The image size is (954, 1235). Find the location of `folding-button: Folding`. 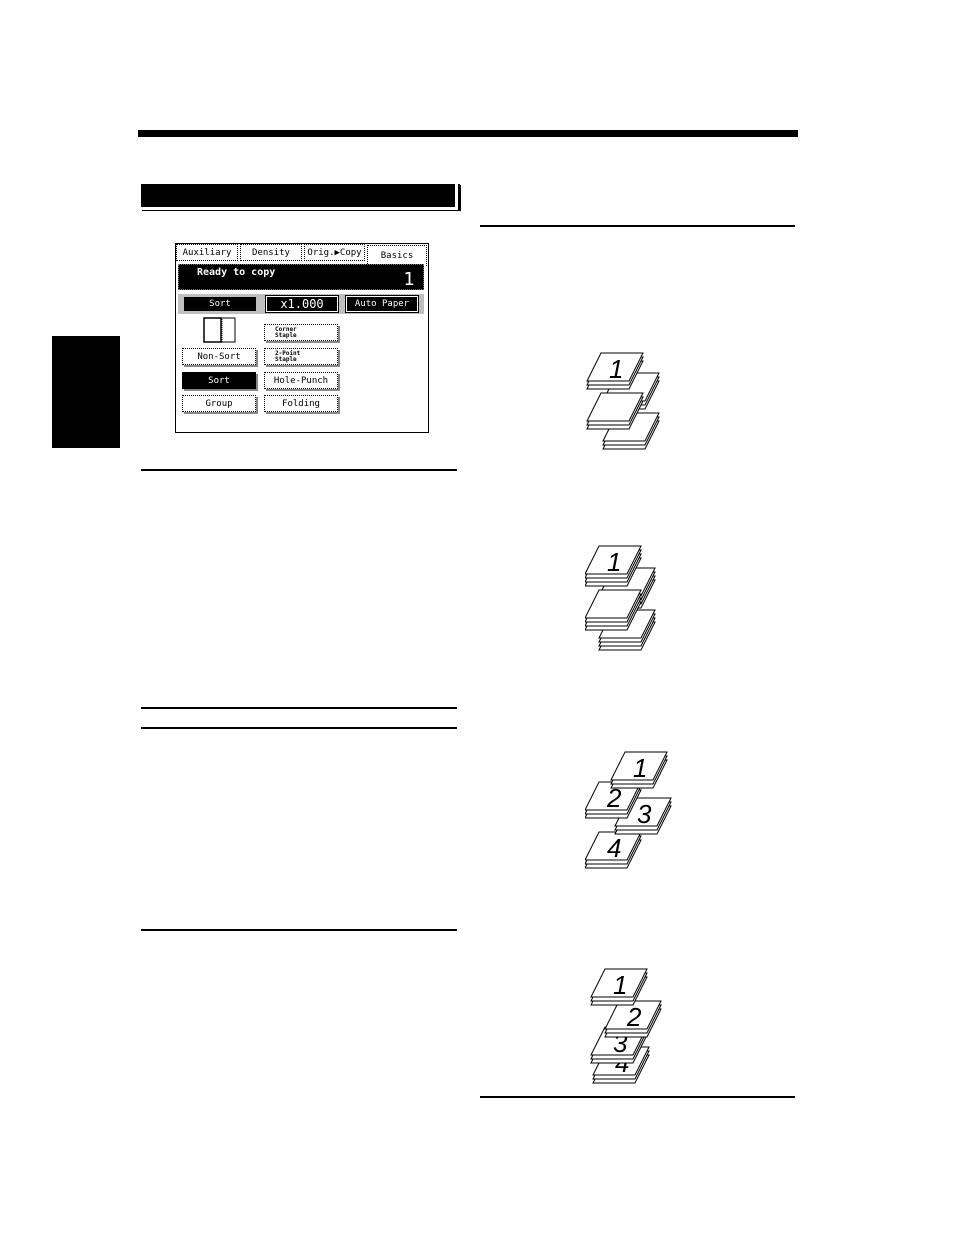

folding-button: Folding is located at coordinates (301, 403).